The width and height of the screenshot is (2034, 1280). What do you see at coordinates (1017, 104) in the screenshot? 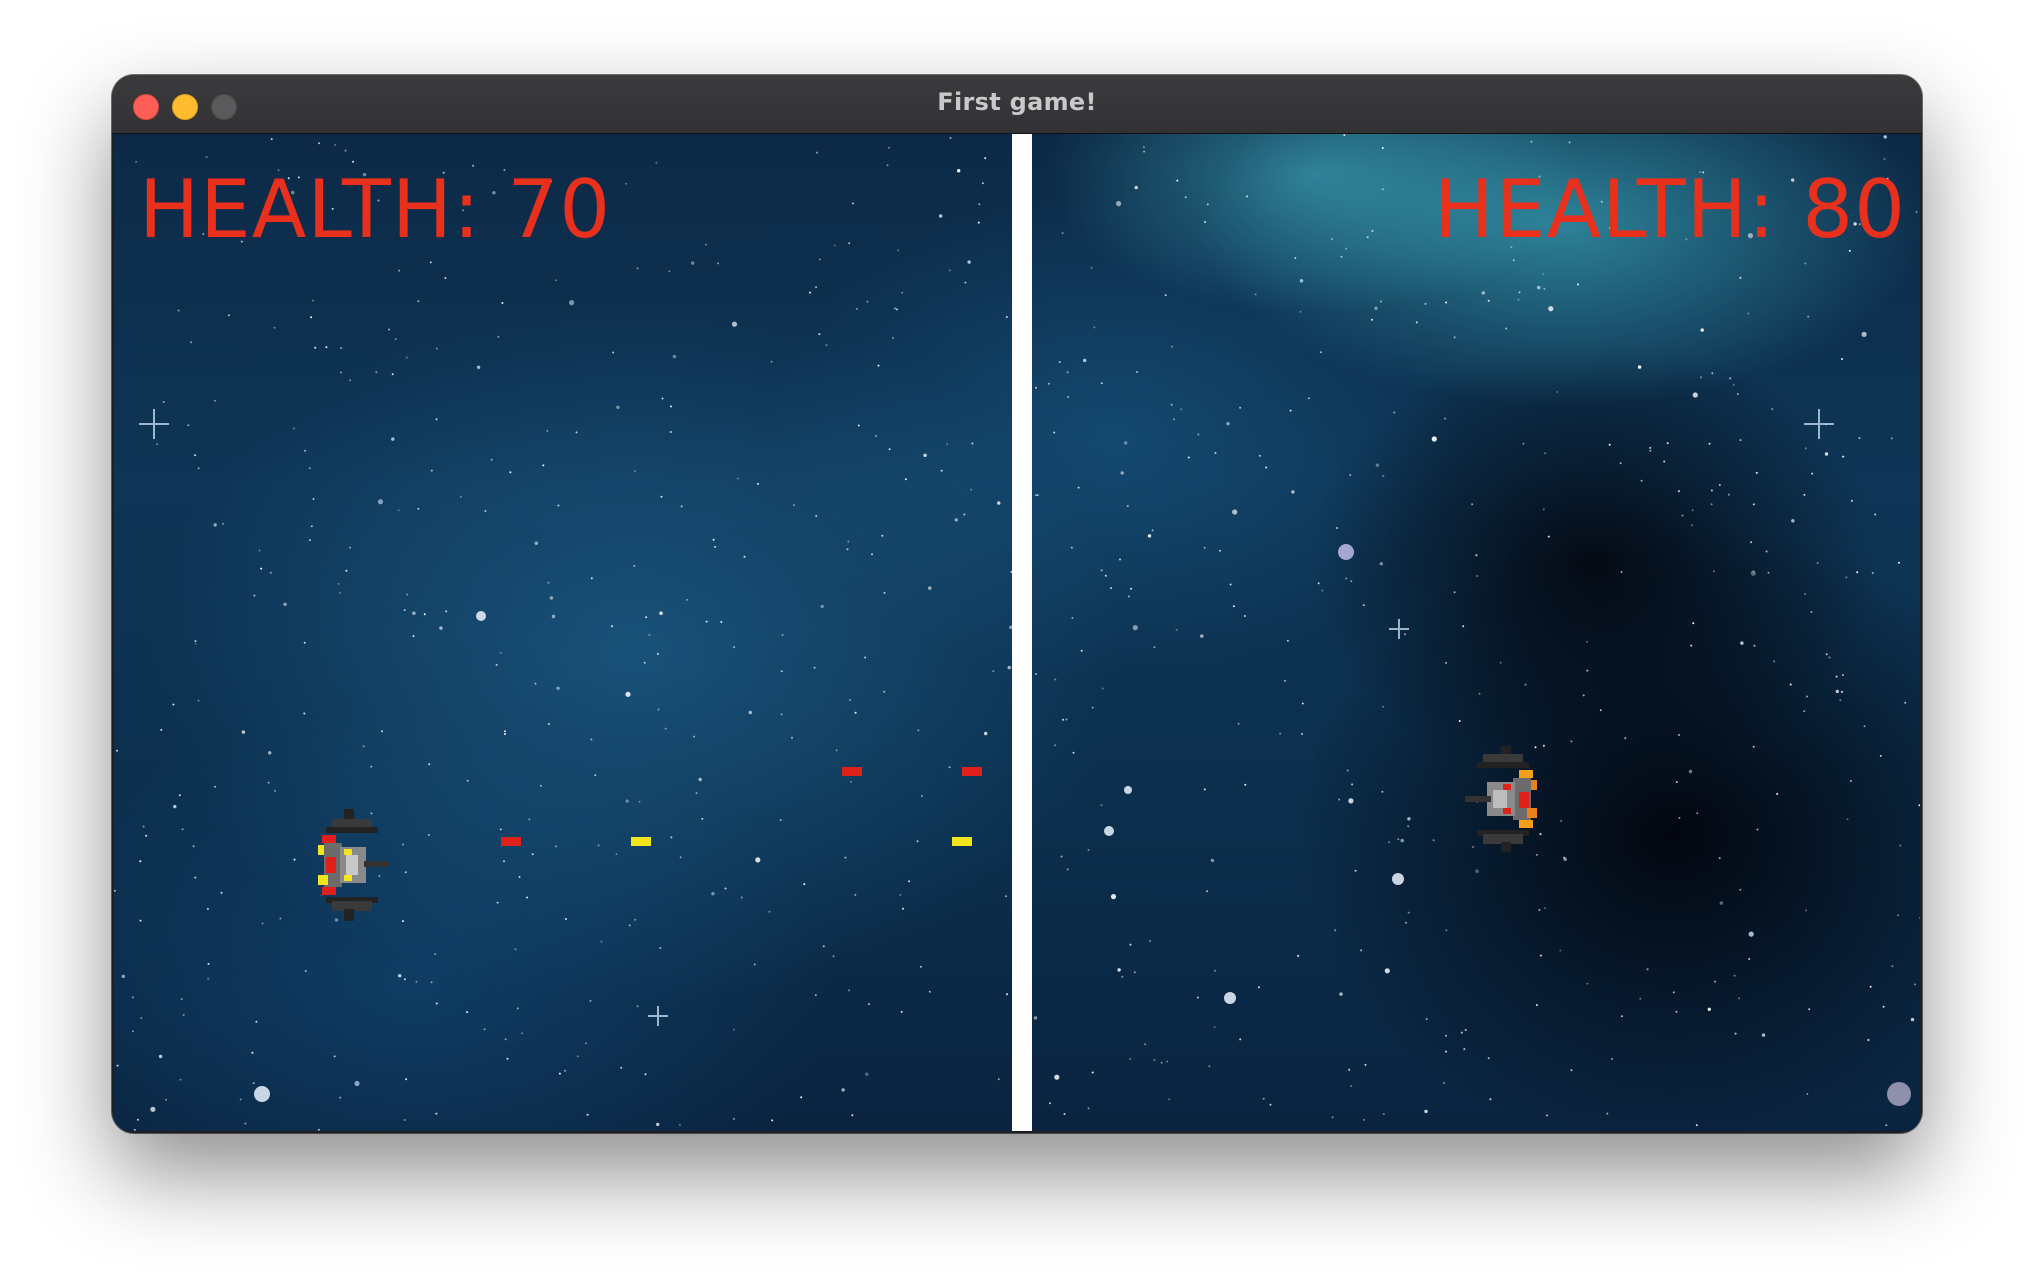
I see `title-bar: First game!` at bounding box center [1017, 104].